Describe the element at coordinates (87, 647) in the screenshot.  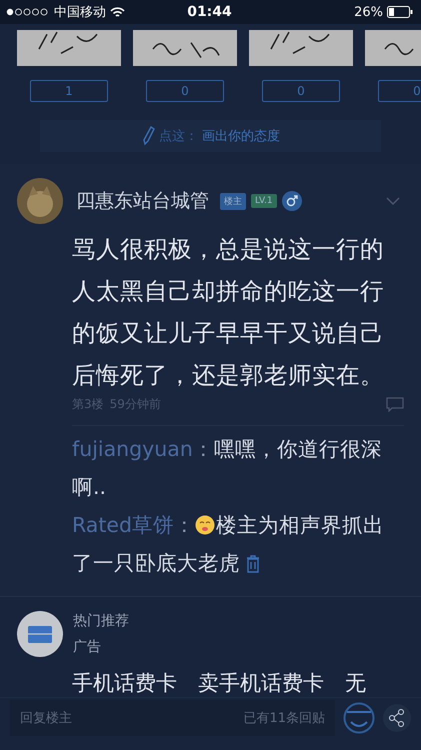
I see `ad-label: 广告` at that location.